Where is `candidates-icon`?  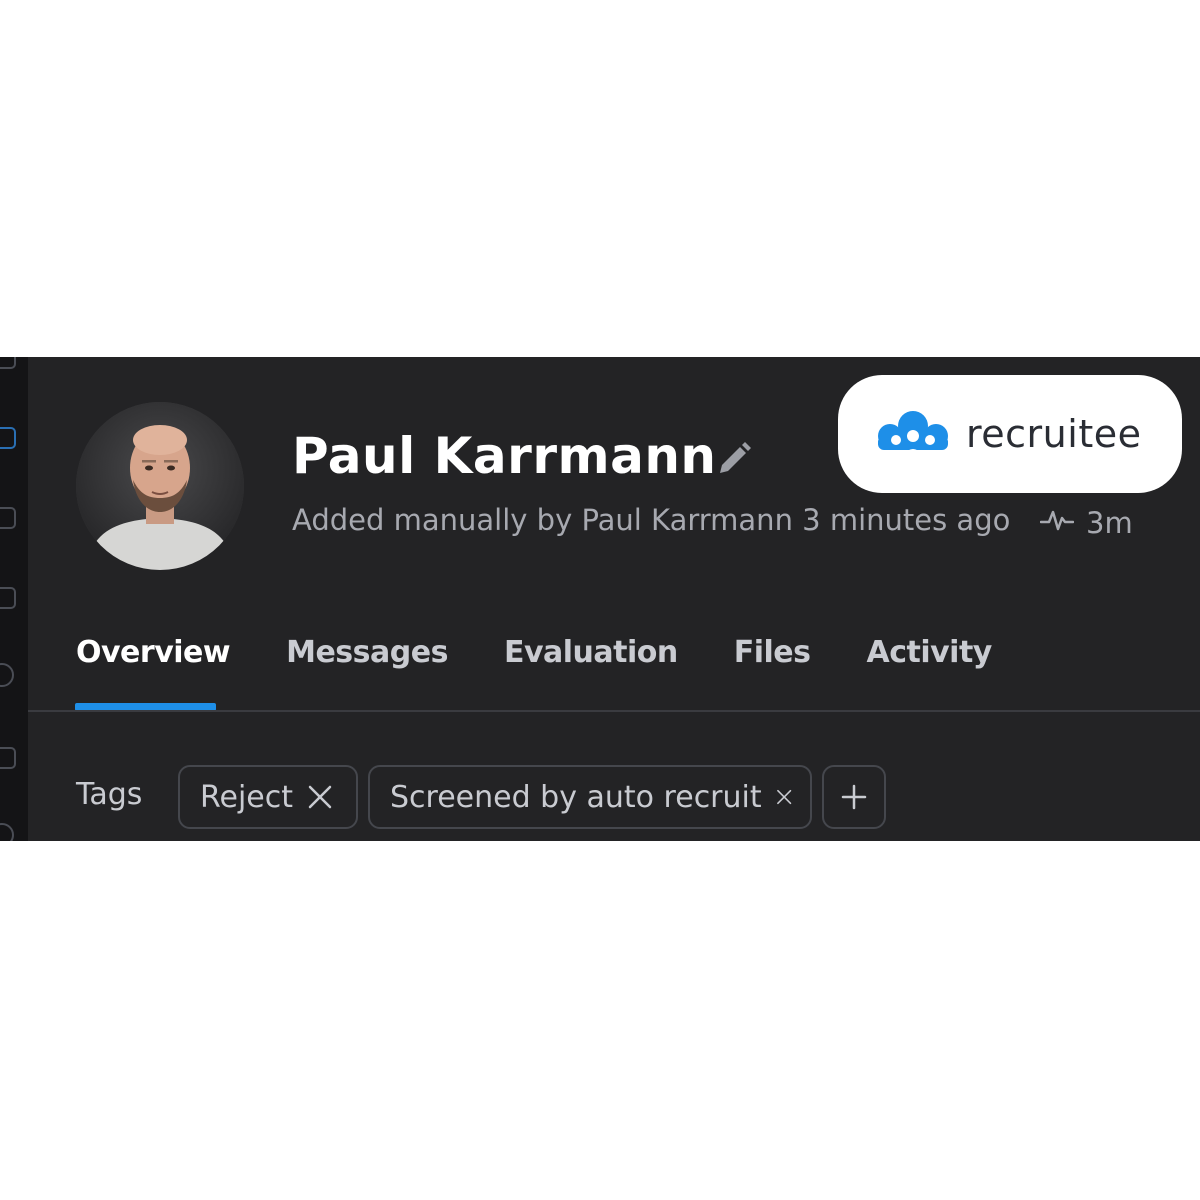 candidates-icon is located at coordinates (8, 438).